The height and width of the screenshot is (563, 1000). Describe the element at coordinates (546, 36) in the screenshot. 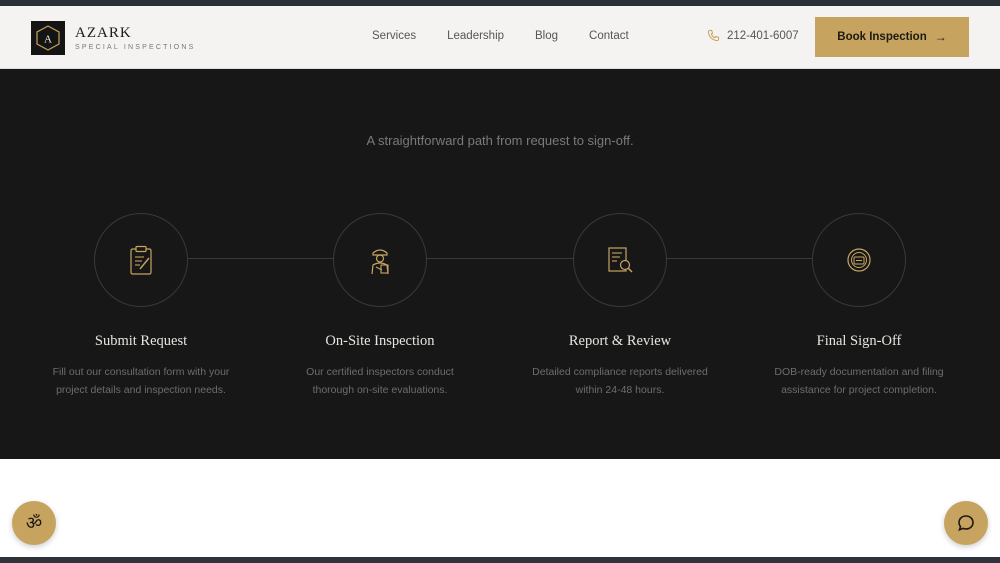

I see `nav-blog: Blog` at that location.